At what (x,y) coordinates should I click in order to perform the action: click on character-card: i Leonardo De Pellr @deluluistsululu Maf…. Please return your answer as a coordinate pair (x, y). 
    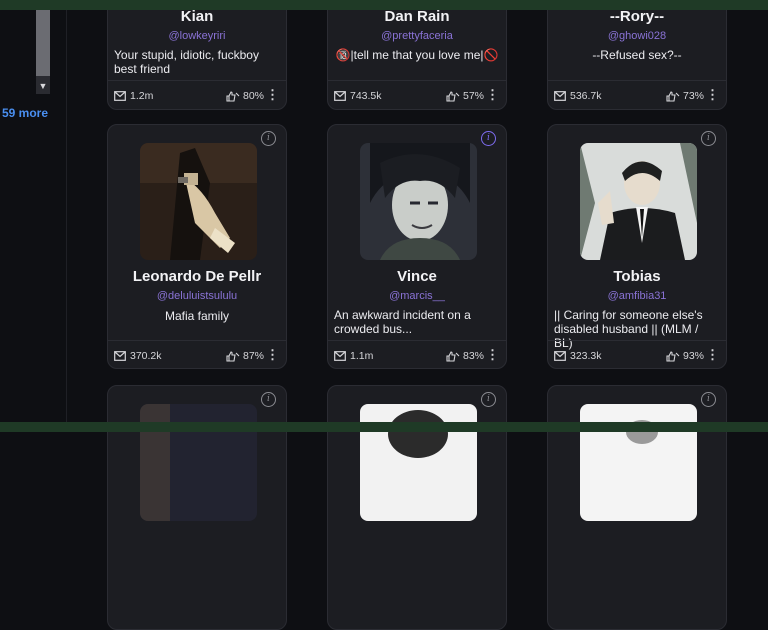
    Looking at the image, I should click on (197, 246).